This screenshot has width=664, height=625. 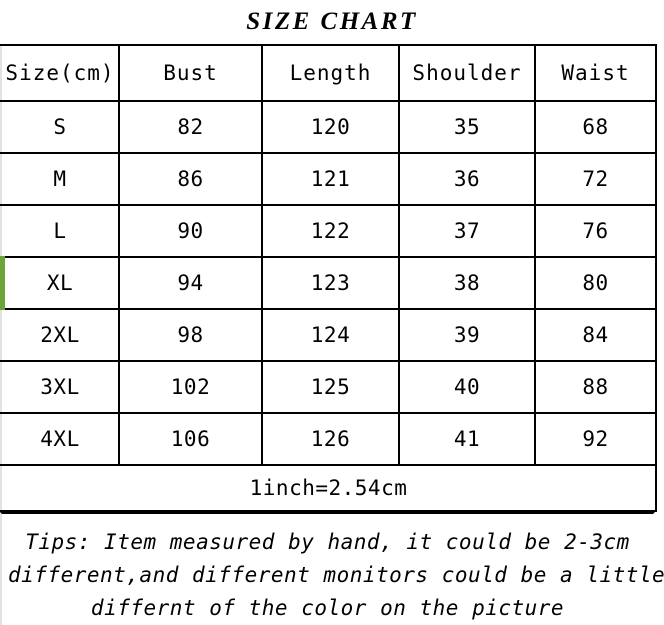 I want to click on column-header-bust: Bust, so click(x=190, y=73).